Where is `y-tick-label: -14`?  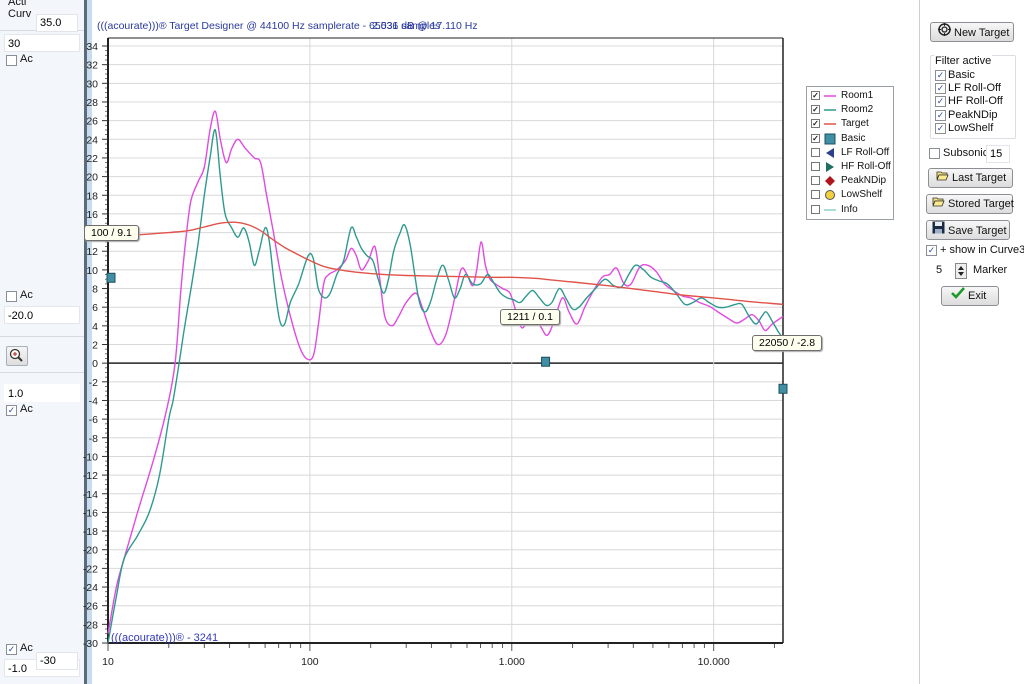
y-tick-label: -14 is located at coordinates (90, 495).